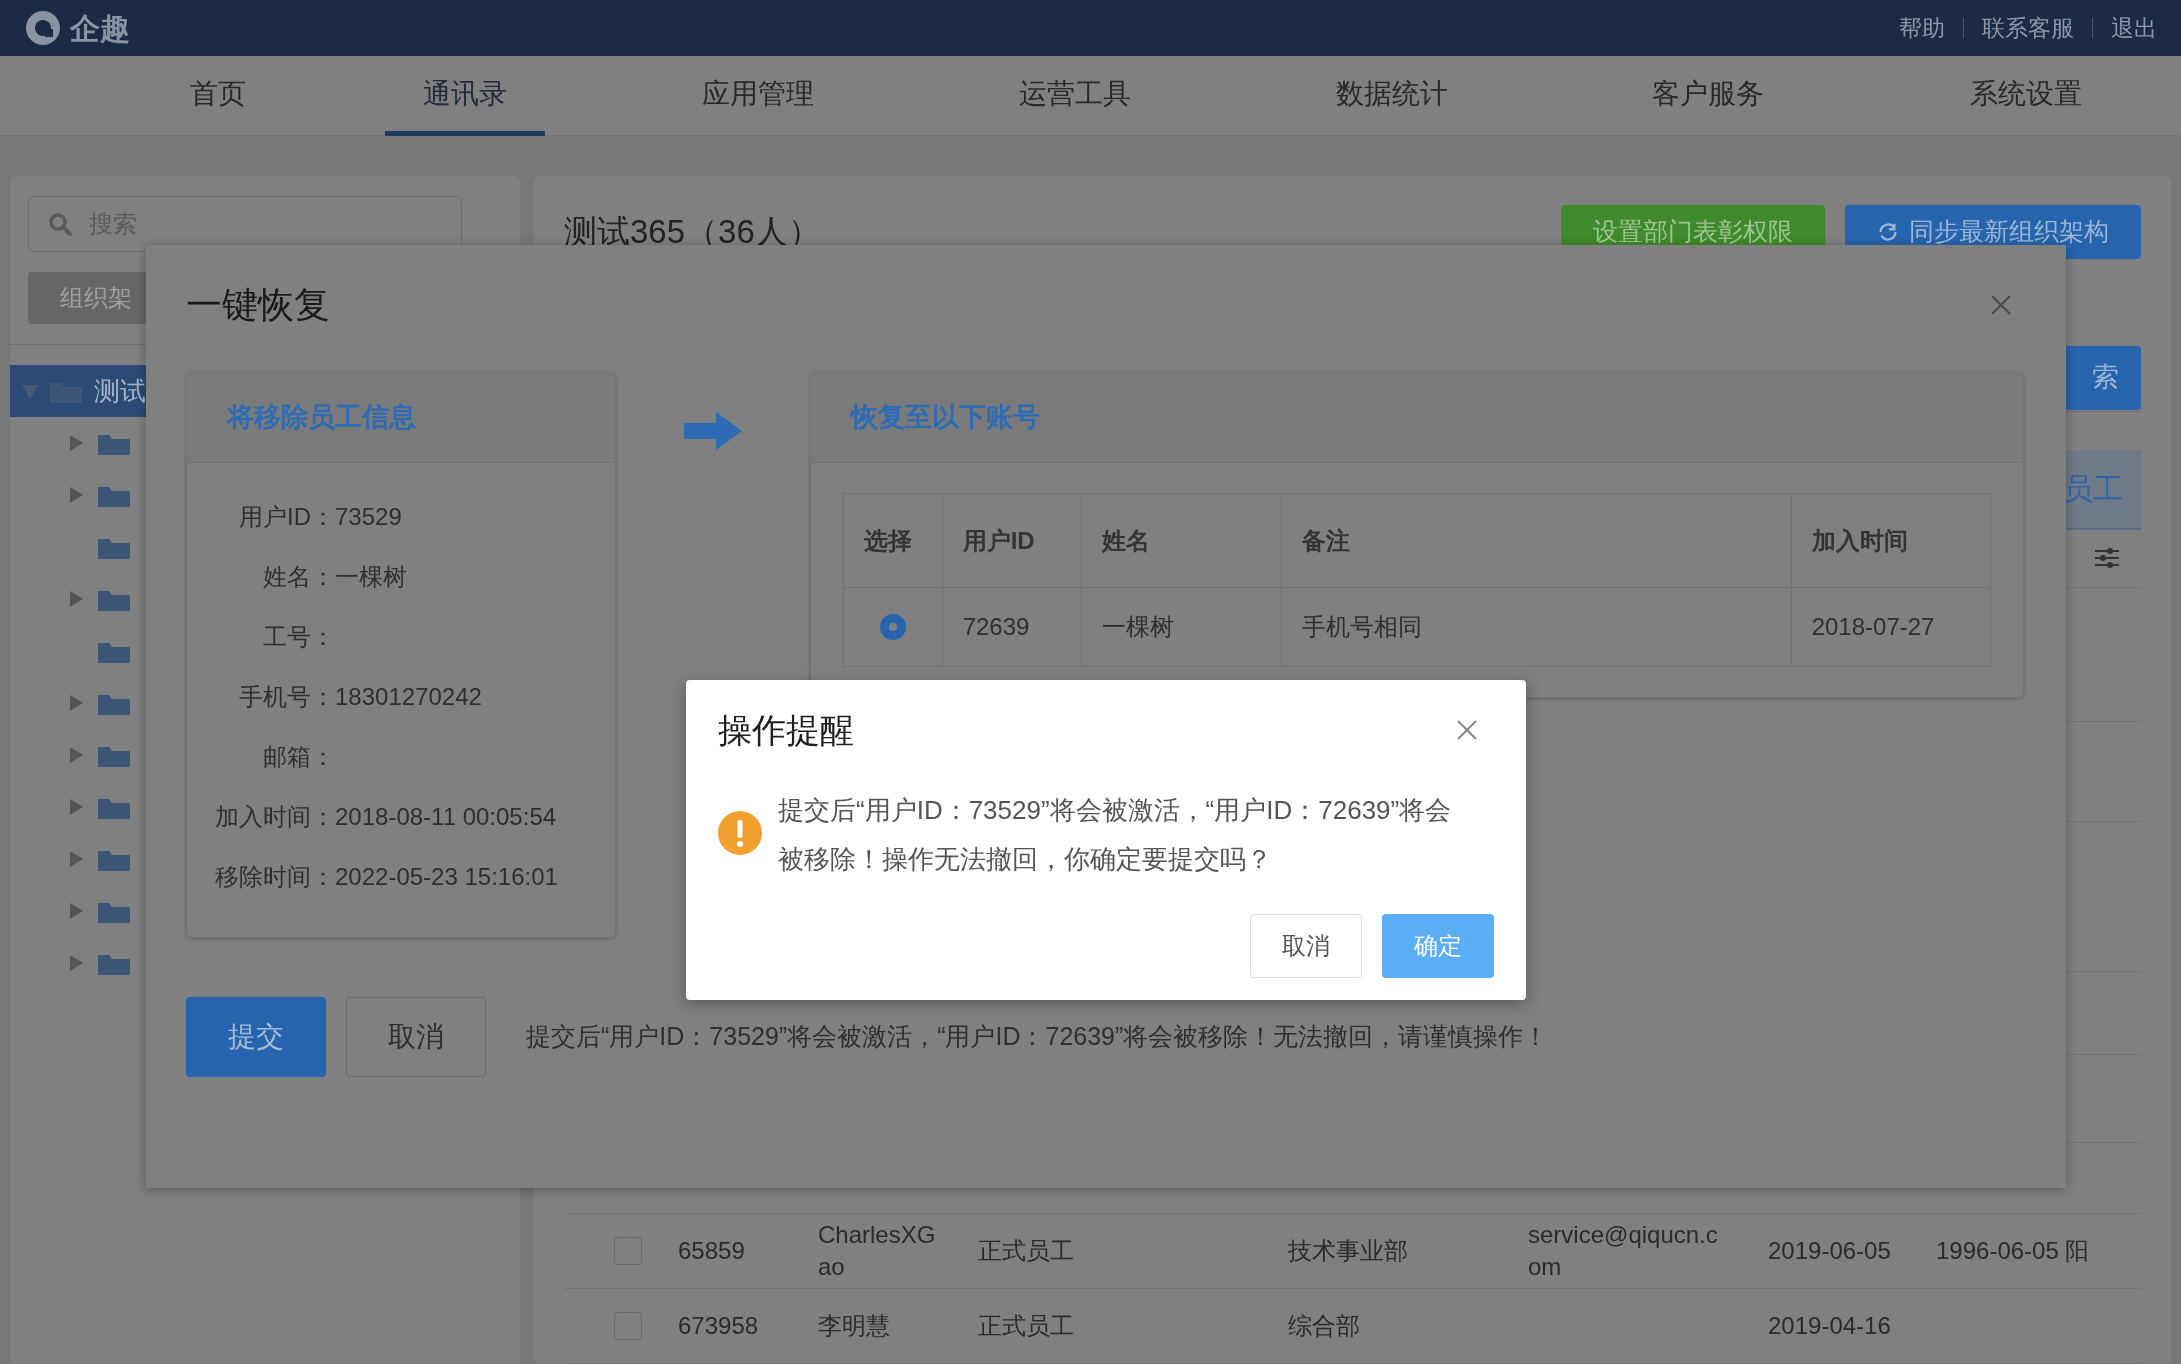 This screenshot has height=1364, width=2181. I want to click on logo-text: 企趣, so click(100, 28).